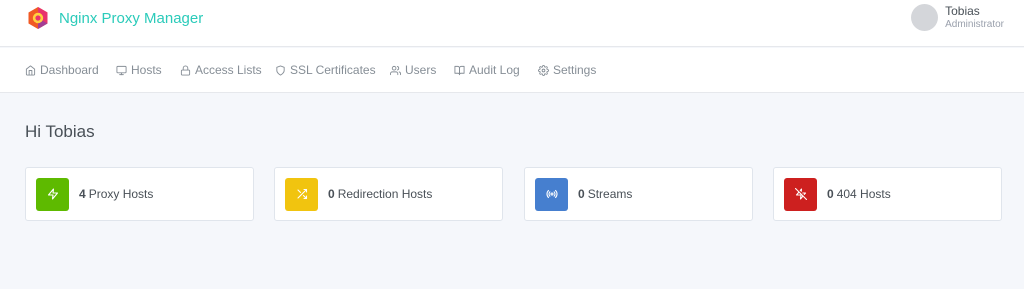 The image size is (1024, 289). I want to click on user-menu: Tobias Administrator, so click(957, 17).